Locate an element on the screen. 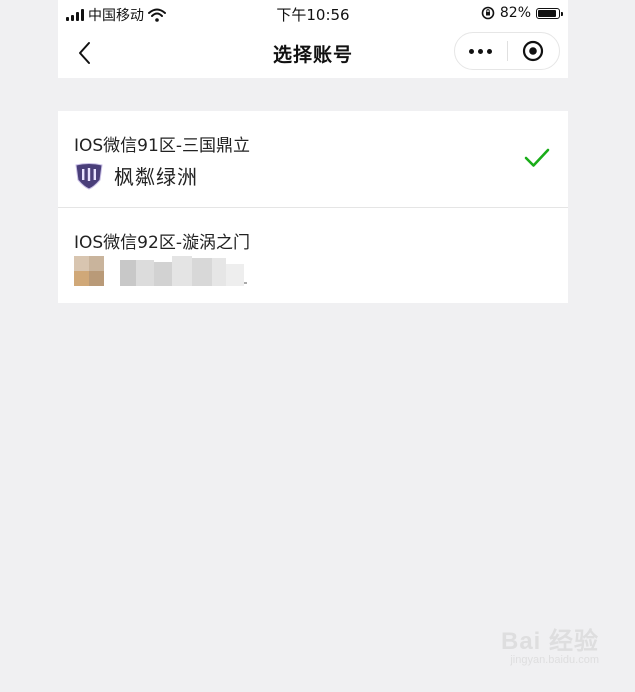  right-margin is located at coordinates (601, 346).